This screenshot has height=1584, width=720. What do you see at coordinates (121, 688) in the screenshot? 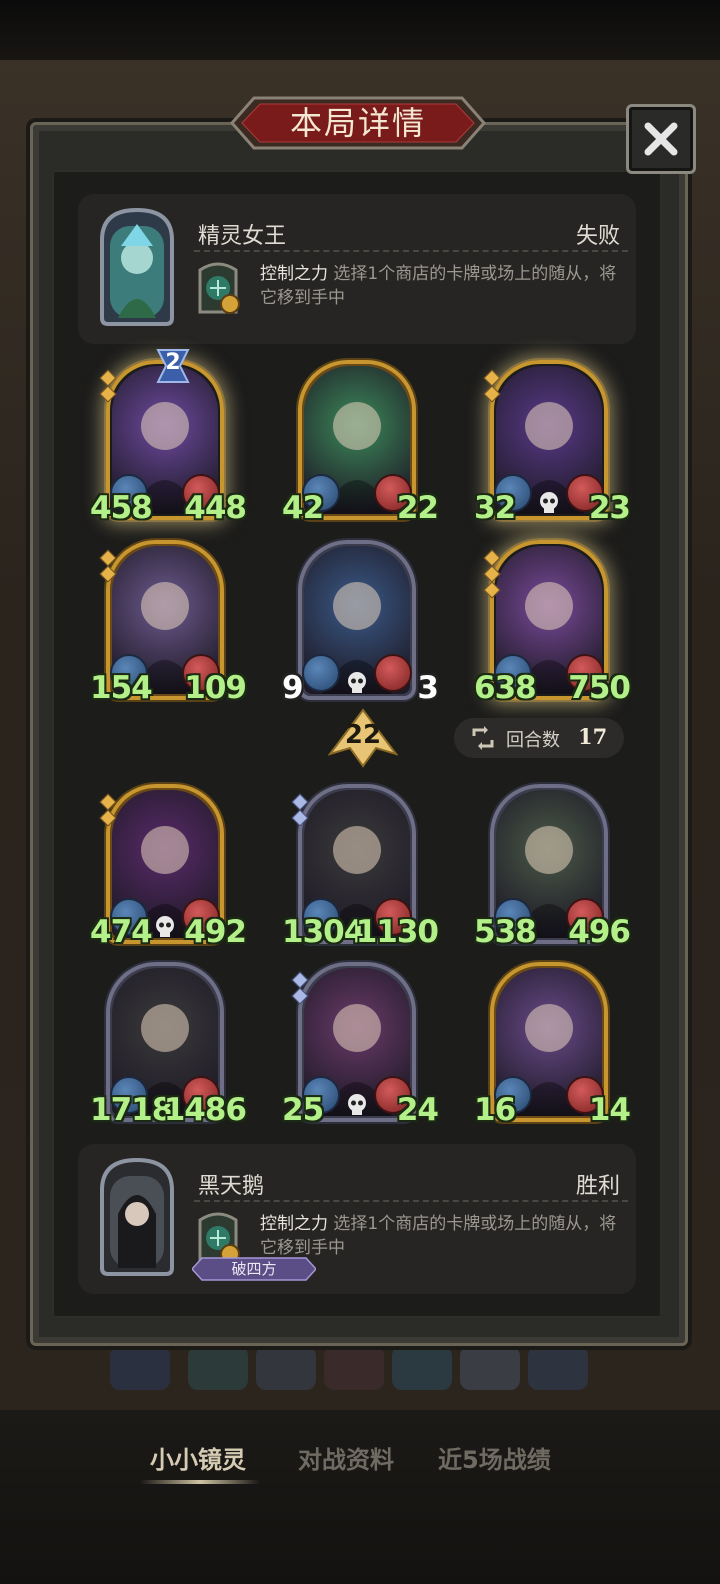
I see `minion-attack: 154` at bounding box center [121, 688].